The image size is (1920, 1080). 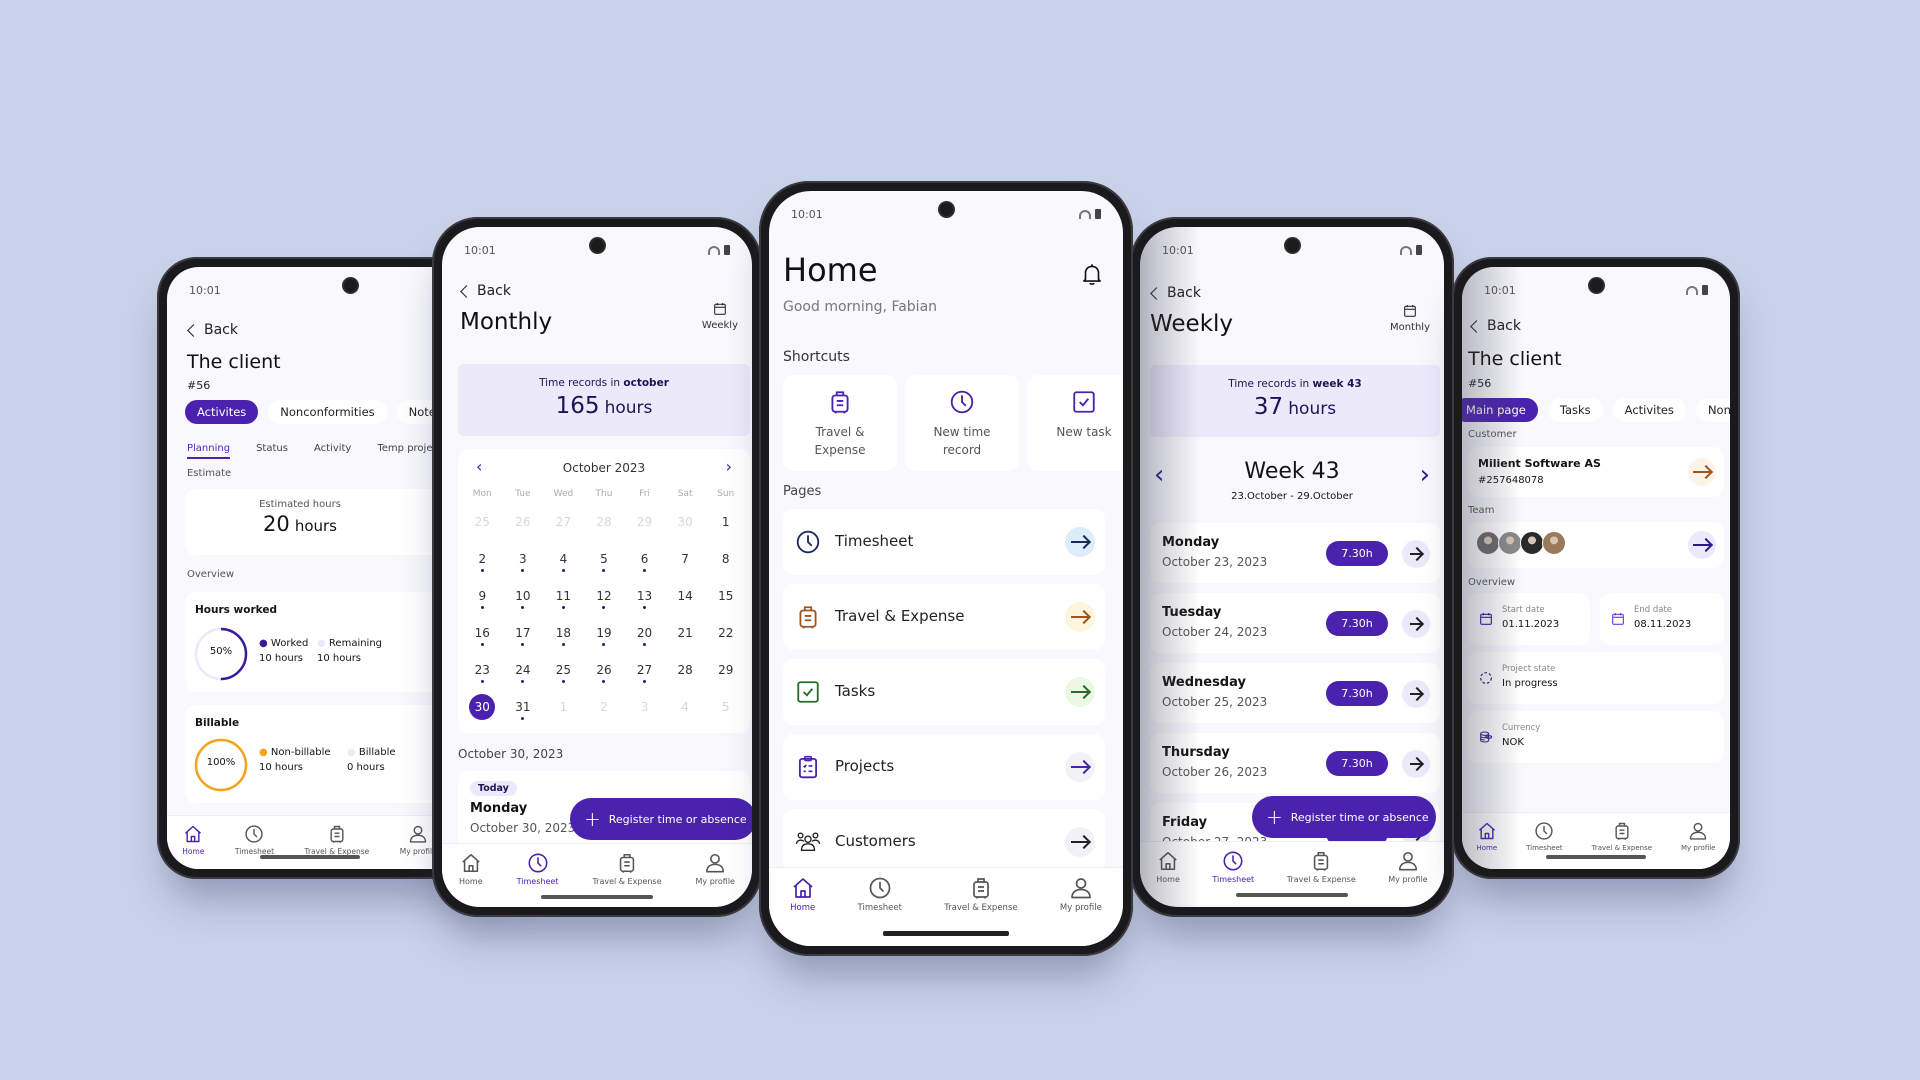 I want to click on week-day-row: Monday October 23, 2023 7.30h, so click(x=1295, y=553).